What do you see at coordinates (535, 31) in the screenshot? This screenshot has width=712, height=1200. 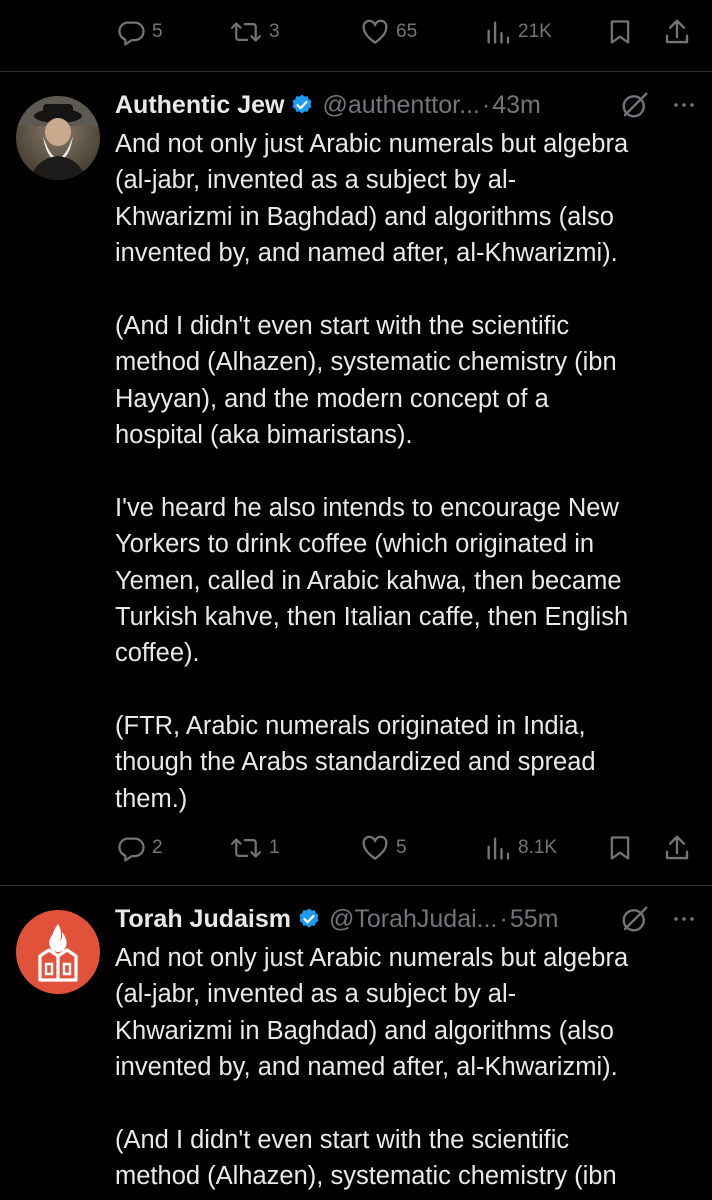 I see `views-count: 21K` at bounding box center [535, 31].